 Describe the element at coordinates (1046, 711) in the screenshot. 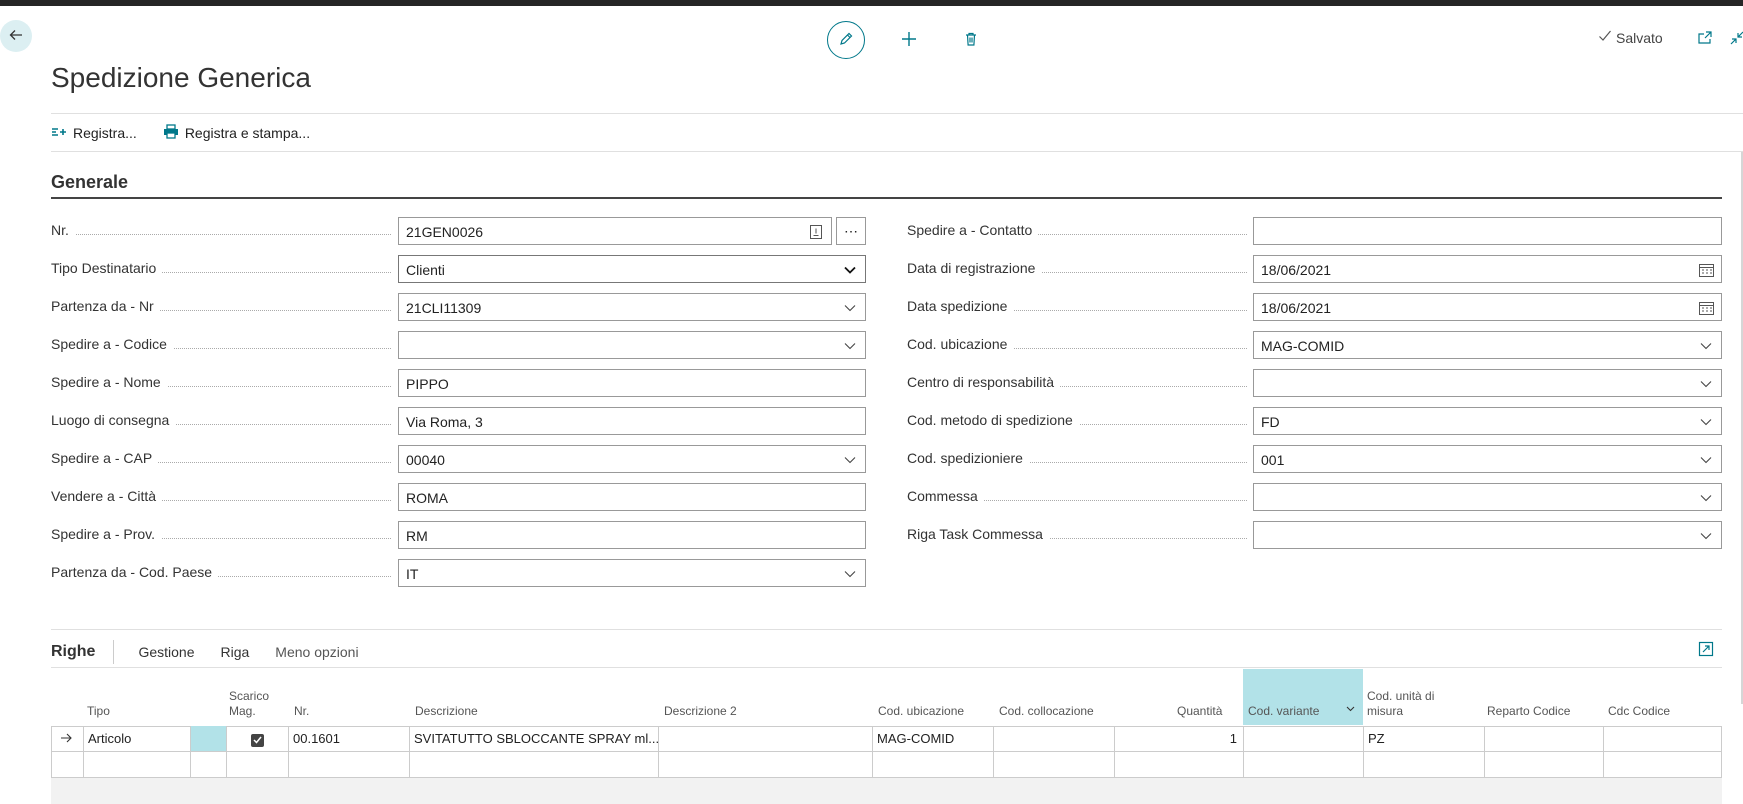

I see `col-cod-collocazione: Cod. collocazione` at that location.